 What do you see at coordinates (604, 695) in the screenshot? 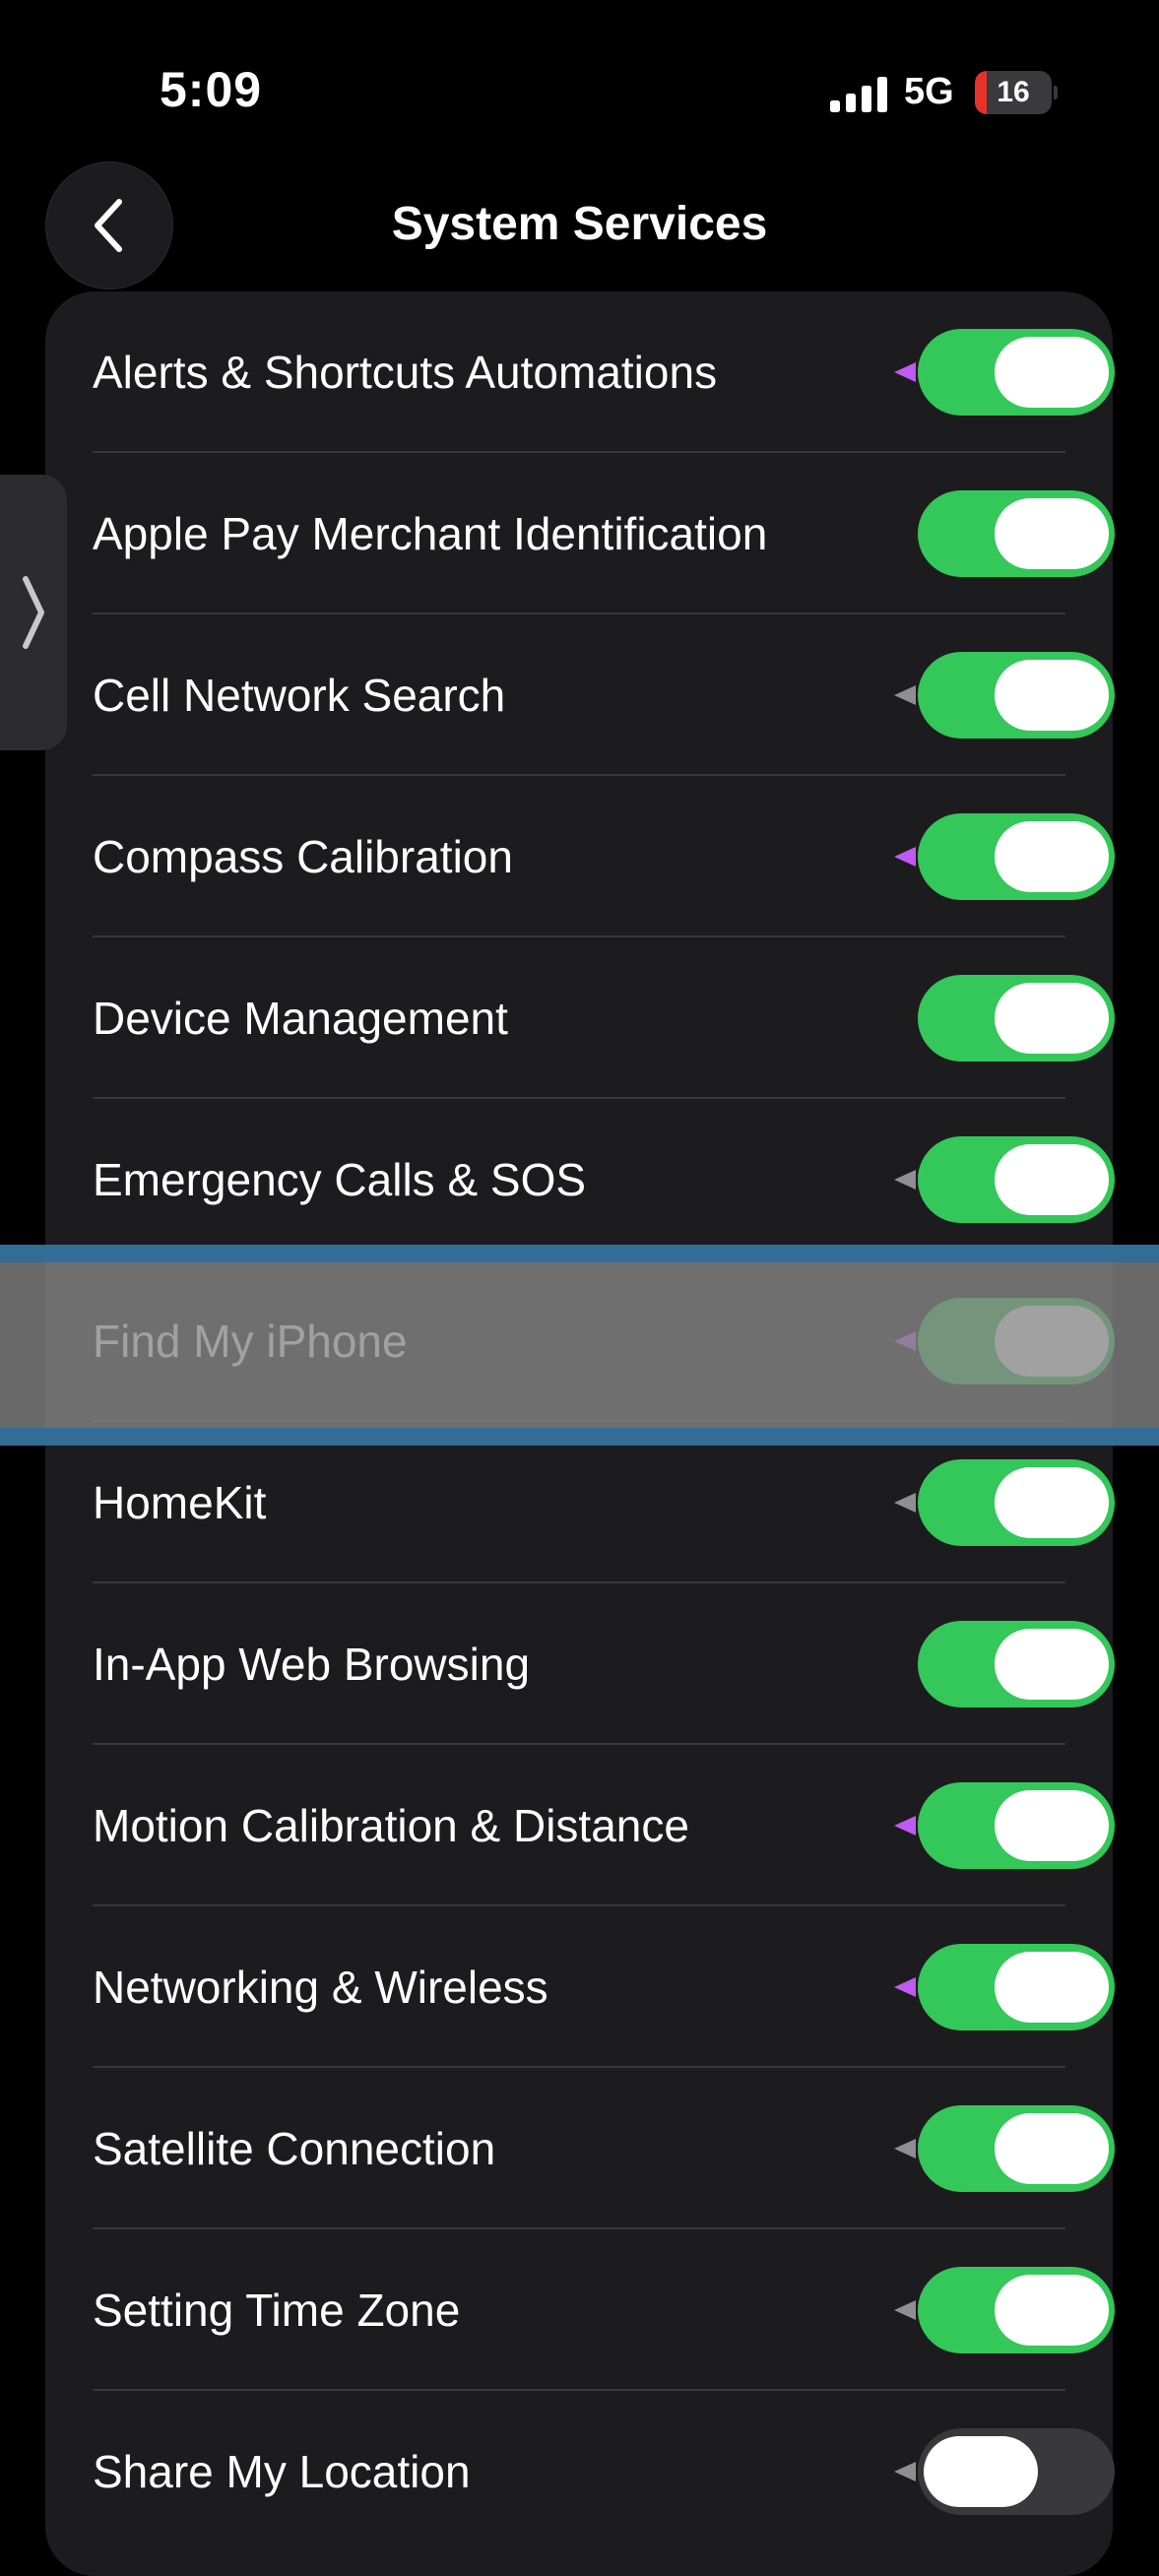
I see `service-row: Cell Network Search` at bounding box center [604, 695].